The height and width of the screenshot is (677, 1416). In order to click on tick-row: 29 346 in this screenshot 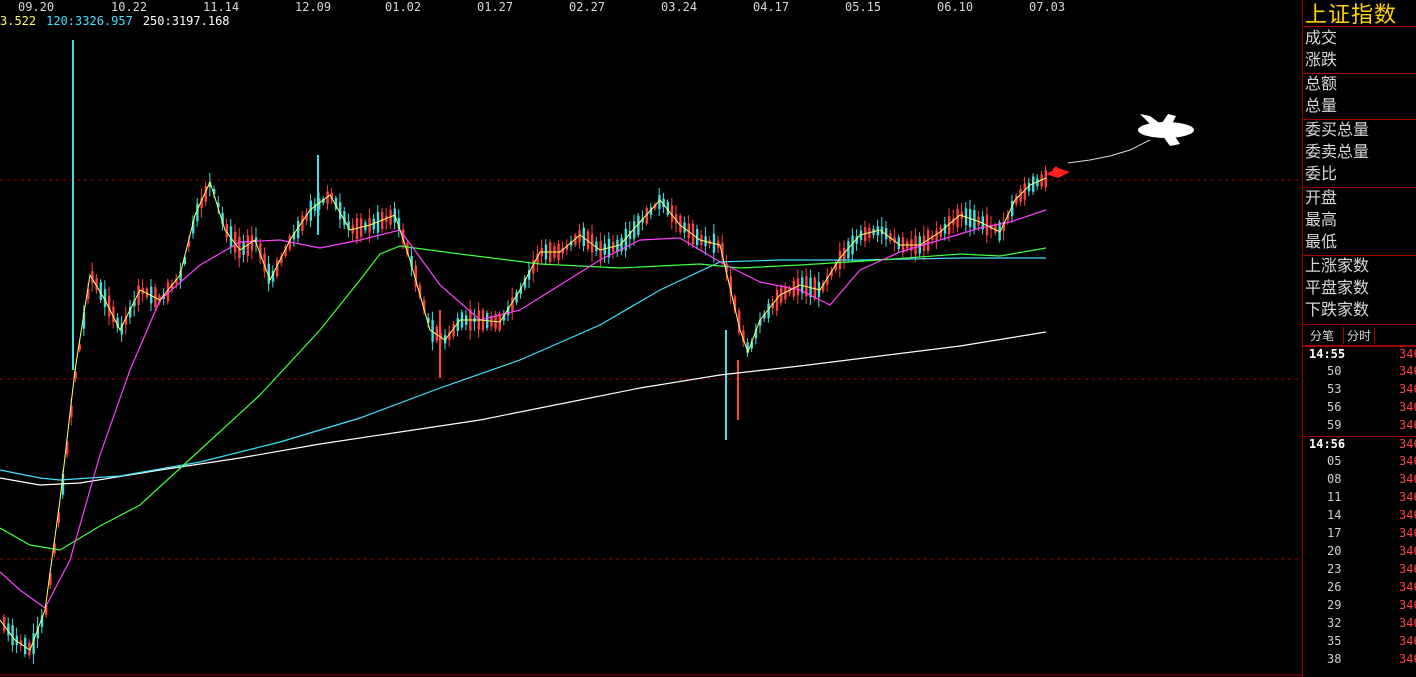, I will do `click(1359, 607)`.